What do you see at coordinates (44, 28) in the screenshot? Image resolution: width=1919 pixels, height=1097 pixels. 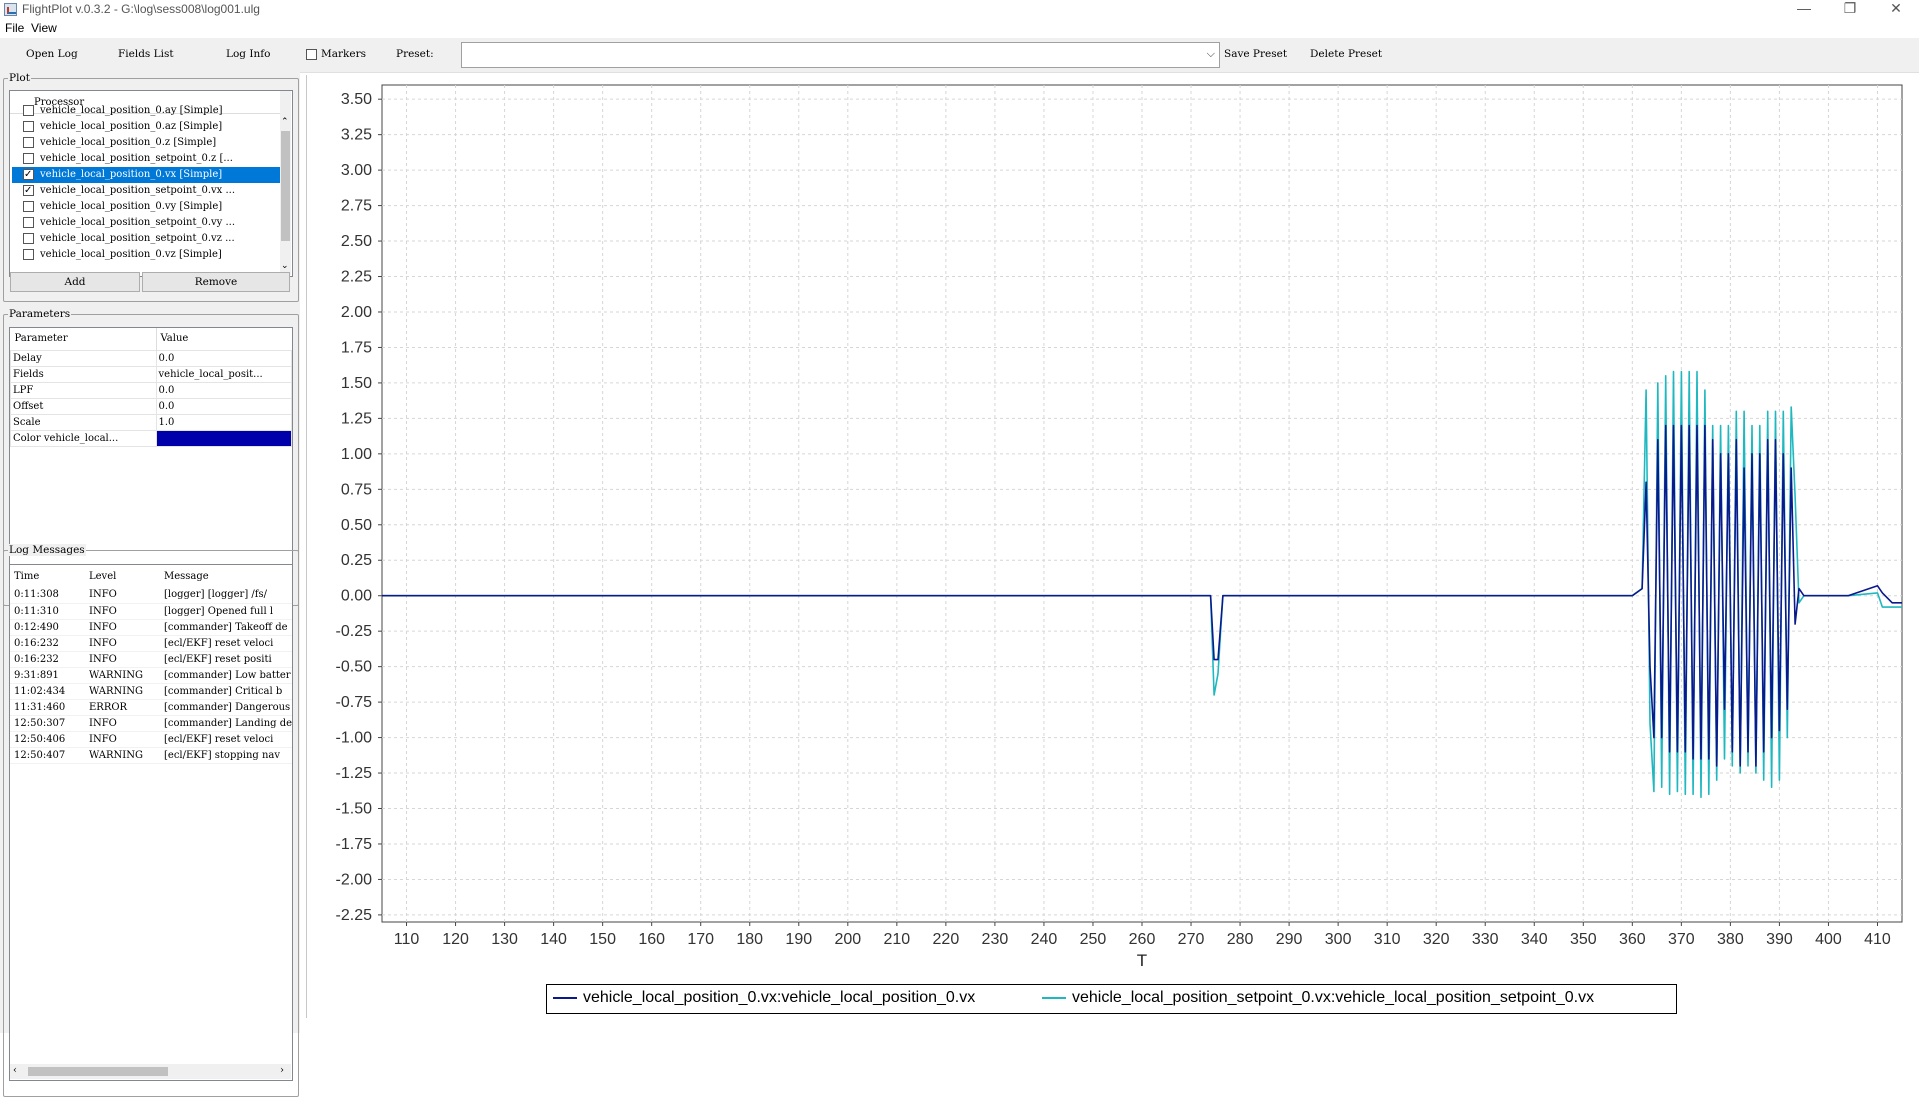 I see `menu-view: View` at bounding box center [44, 28].